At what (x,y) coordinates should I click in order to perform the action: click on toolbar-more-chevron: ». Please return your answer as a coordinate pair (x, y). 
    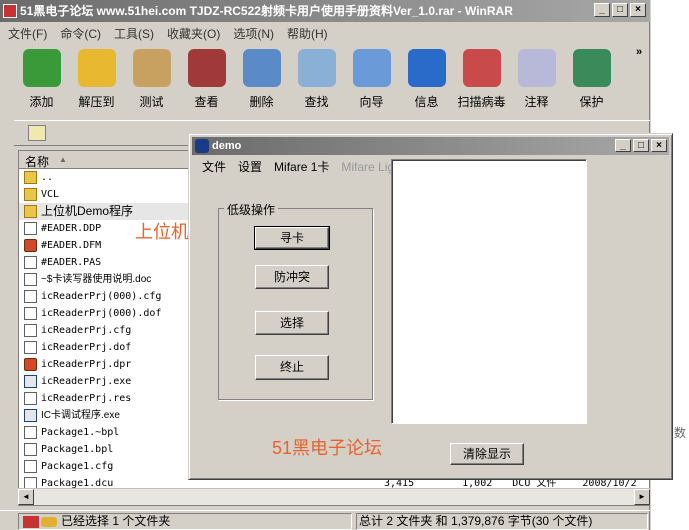
    Looking at the image, I should click on (639, 52).